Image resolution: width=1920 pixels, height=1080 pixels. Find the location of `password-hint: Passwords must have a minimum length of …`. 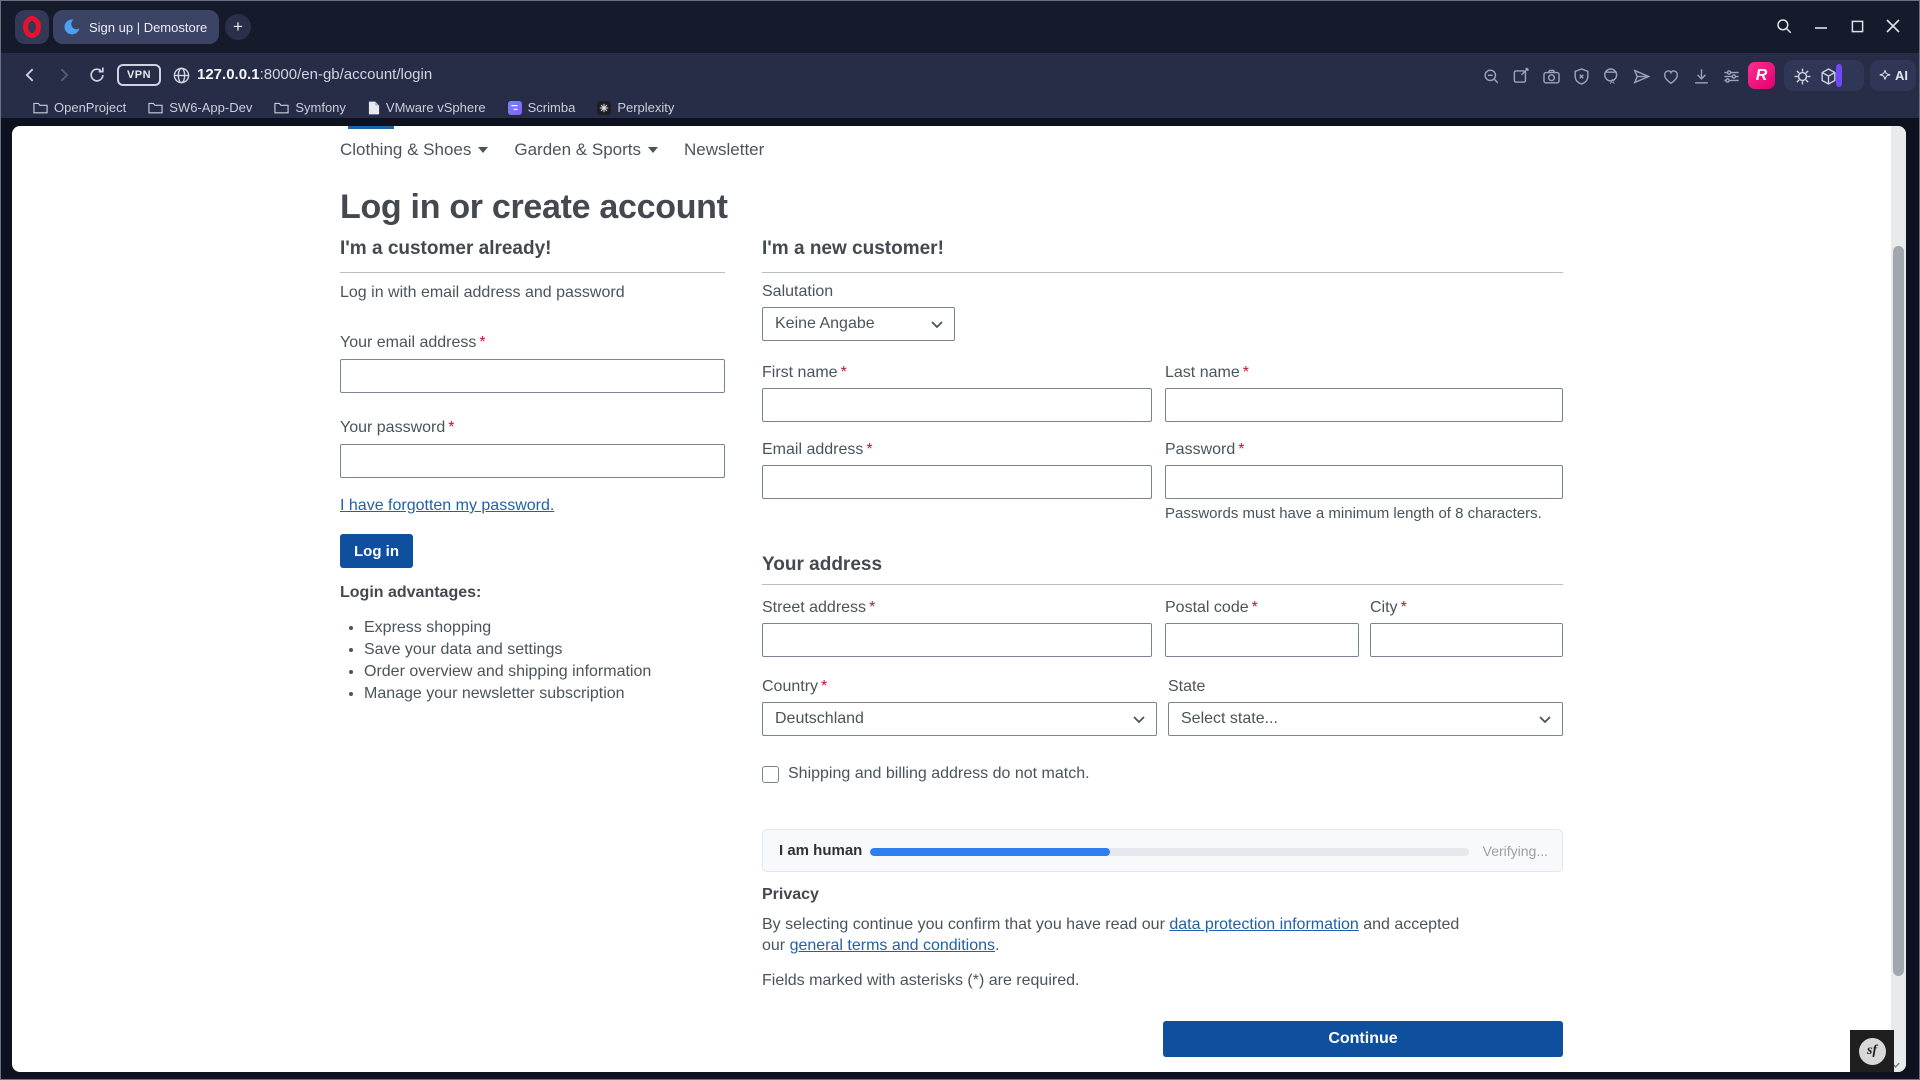

password-hint: Passwords must have a minimum length of … is located at coordinates (1353, 513).